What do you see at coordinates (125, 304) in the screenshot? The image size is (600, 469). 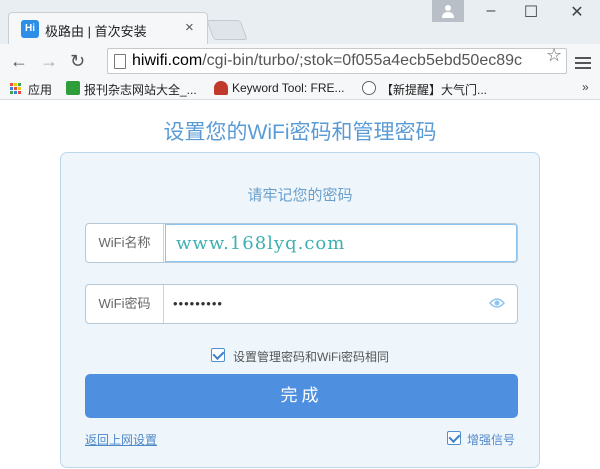 I see `wifi-password-label: WiFi密码` at bounding box center [125, 304].